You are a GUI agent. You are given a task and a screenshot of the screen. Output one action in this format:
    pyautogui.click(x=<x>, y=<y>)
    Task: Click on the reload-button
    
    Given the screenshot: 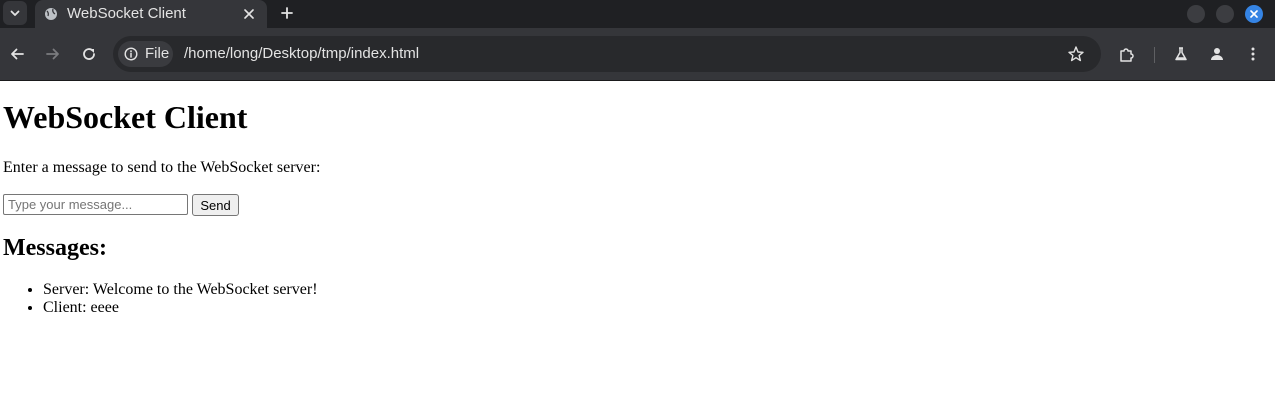 What is the action you would take?
    pyautogui.click(x=89, y=54)
    